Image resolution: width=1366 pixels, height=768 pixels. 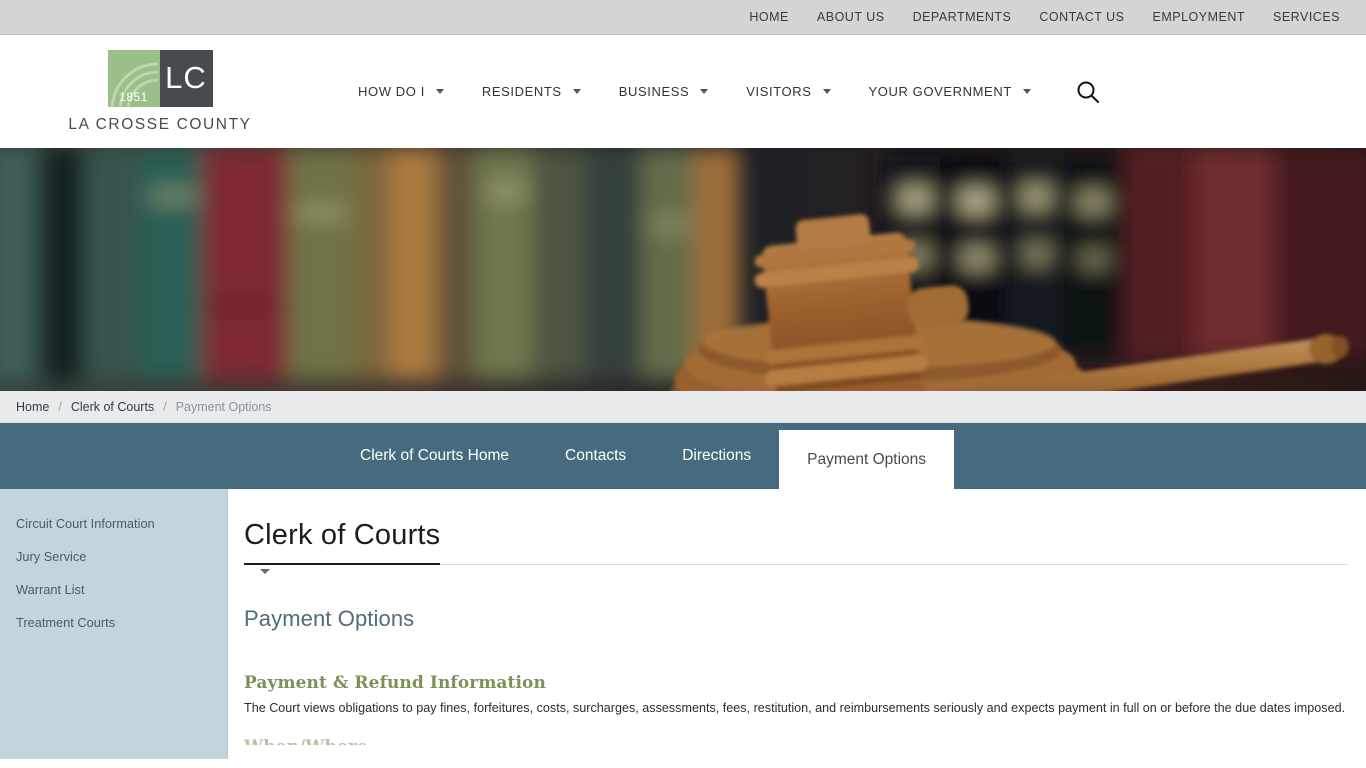 I want to click on nav-label: RESIDENTS, so click(x=521, y=91).